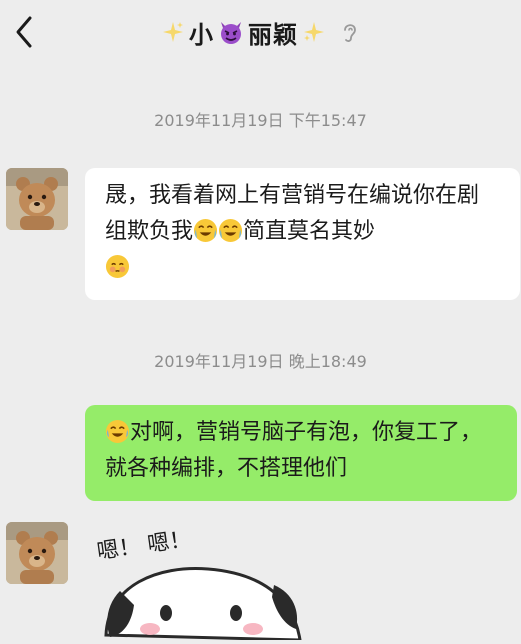  I want to click on message-bubble-outgoing: 对啊，营销号脑子有泡，你复工了，就各种编排，不搭理他们, so click(301, 453).